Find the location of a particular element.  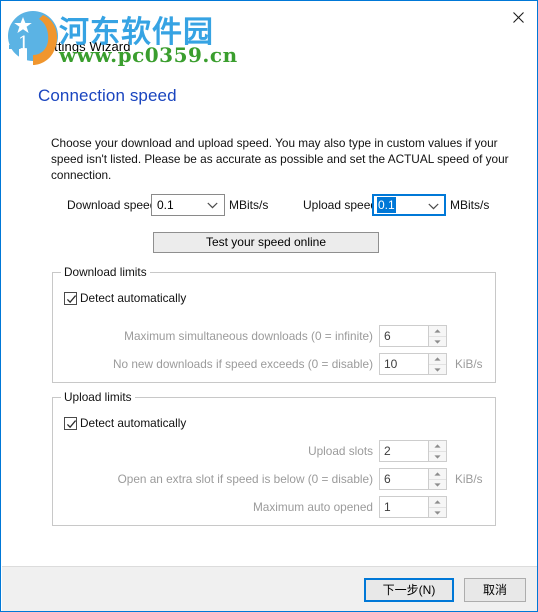

test-speed-button: Test your speed online is located at coordinates (266, 242).